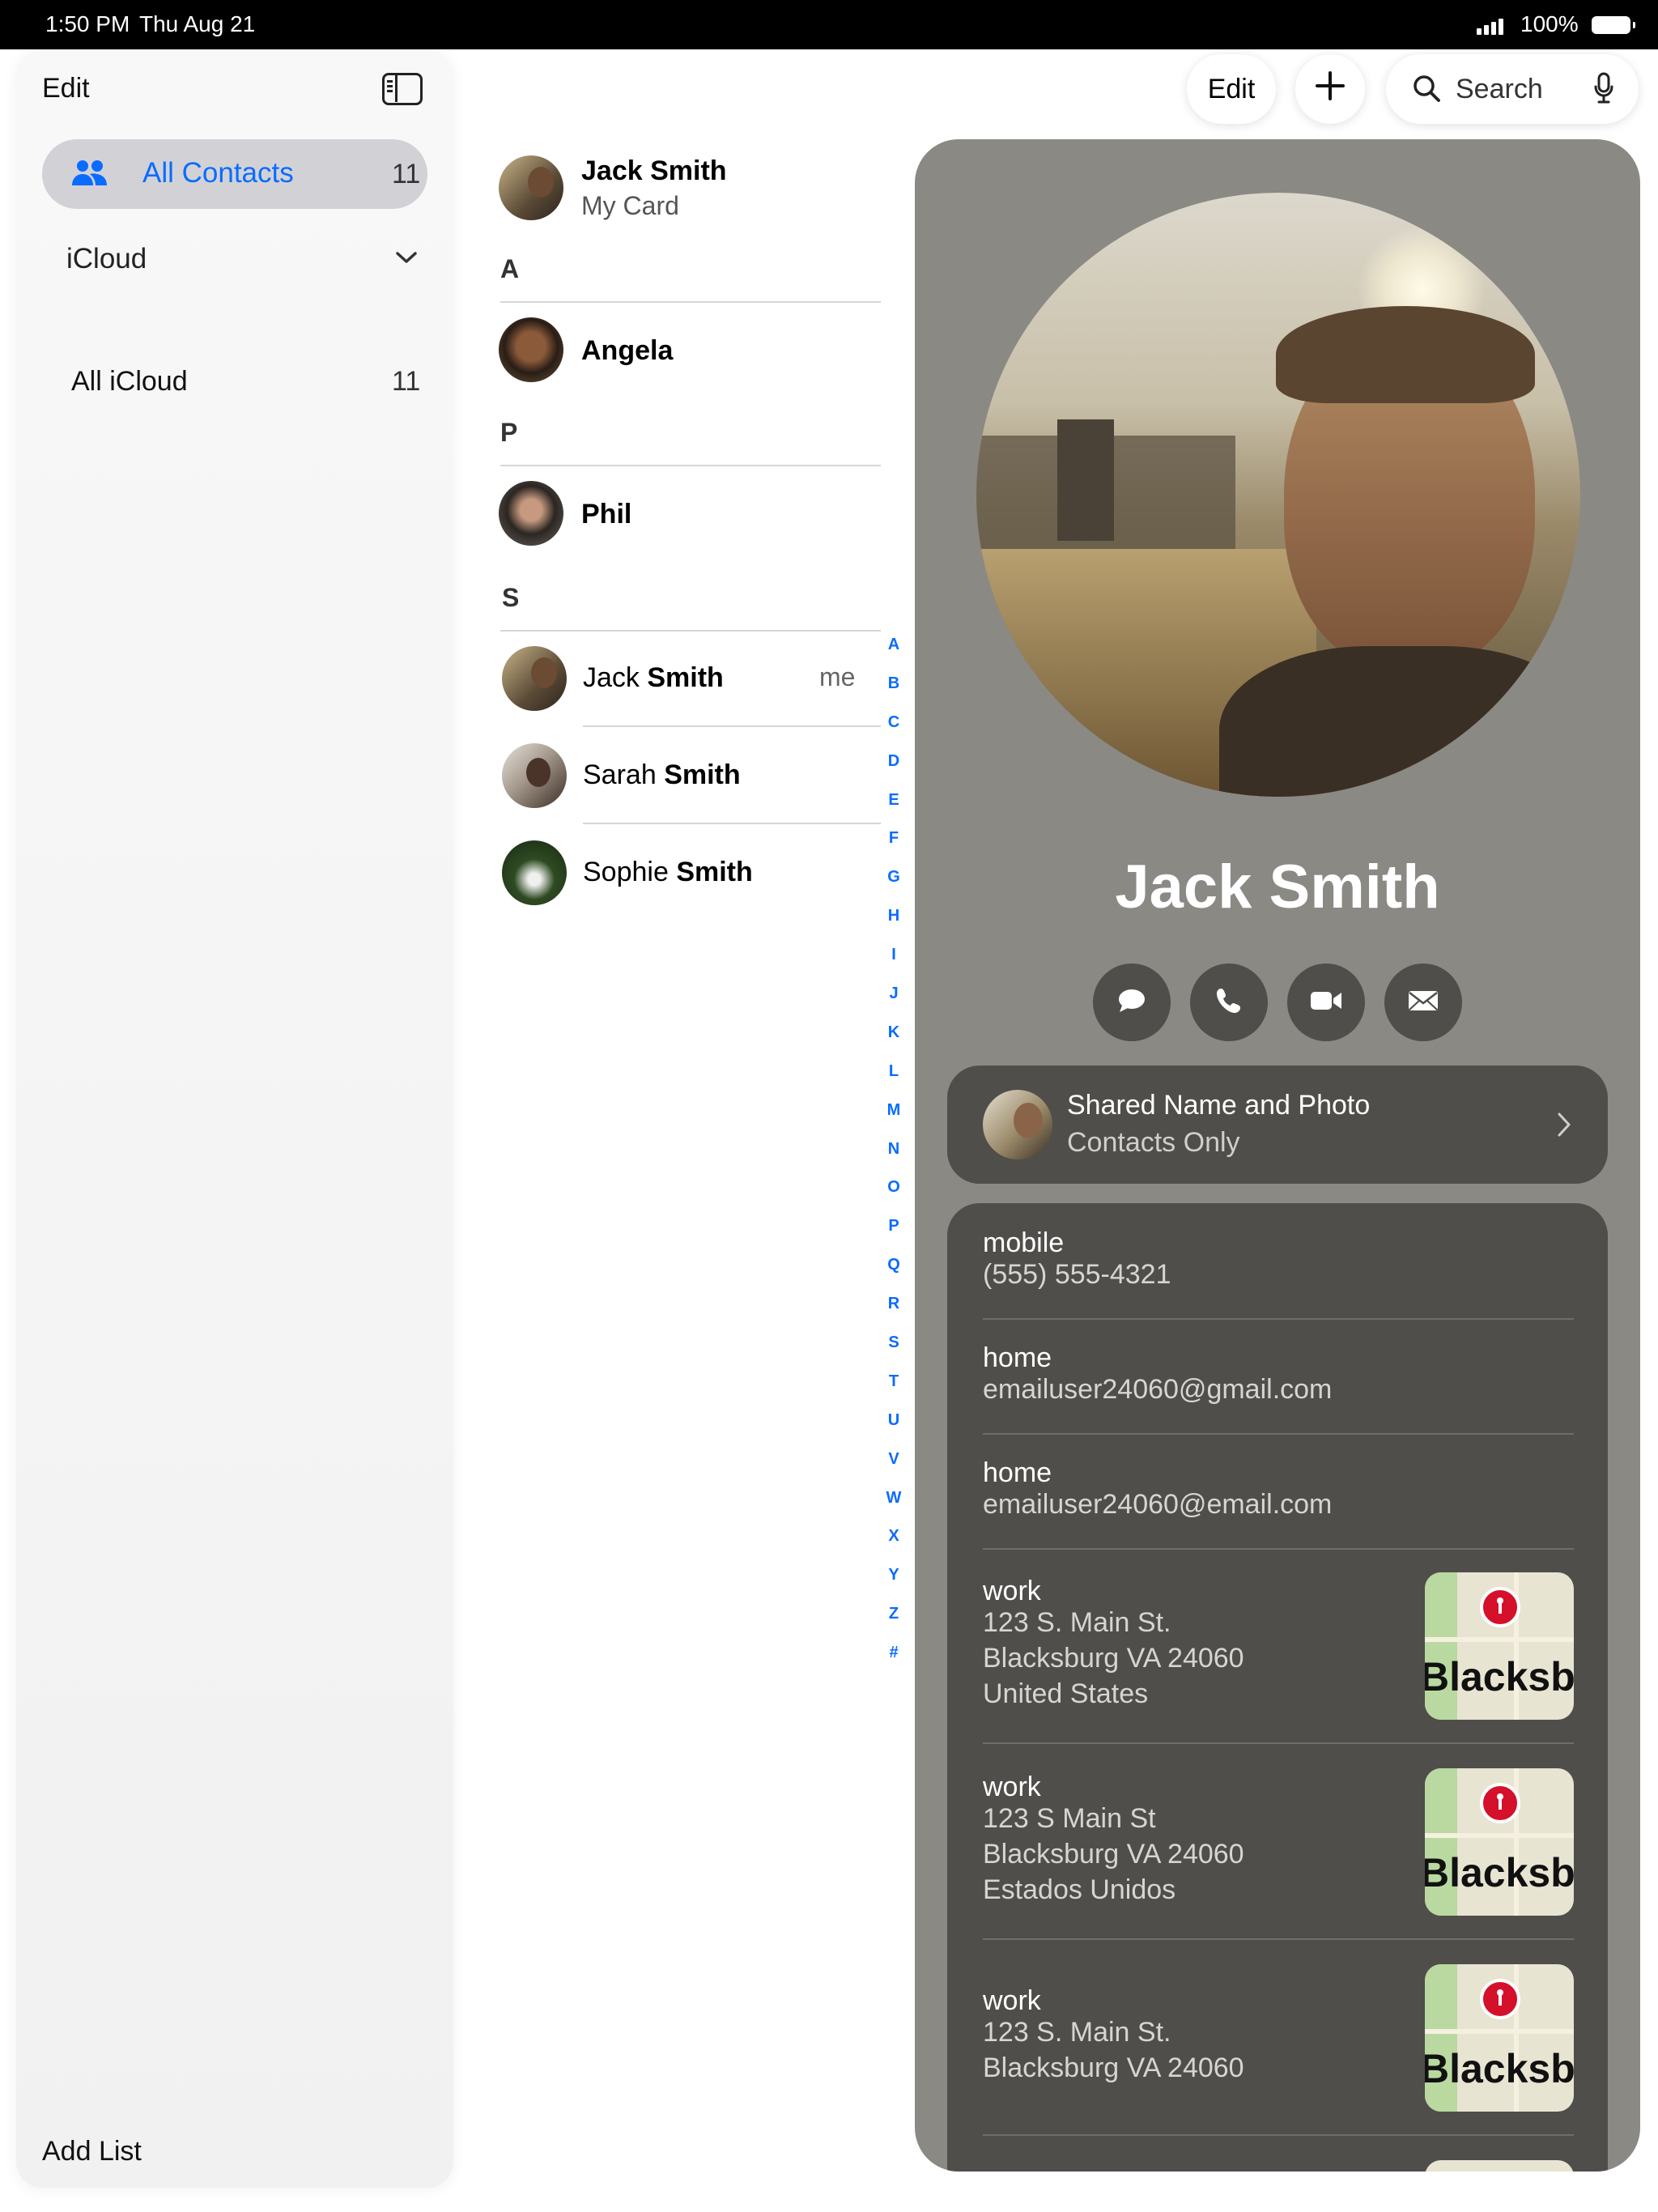 Image resolution: width=1658 pixels, height=2212 pixels. I want to click on index-letter: U, so click(894, 1431).